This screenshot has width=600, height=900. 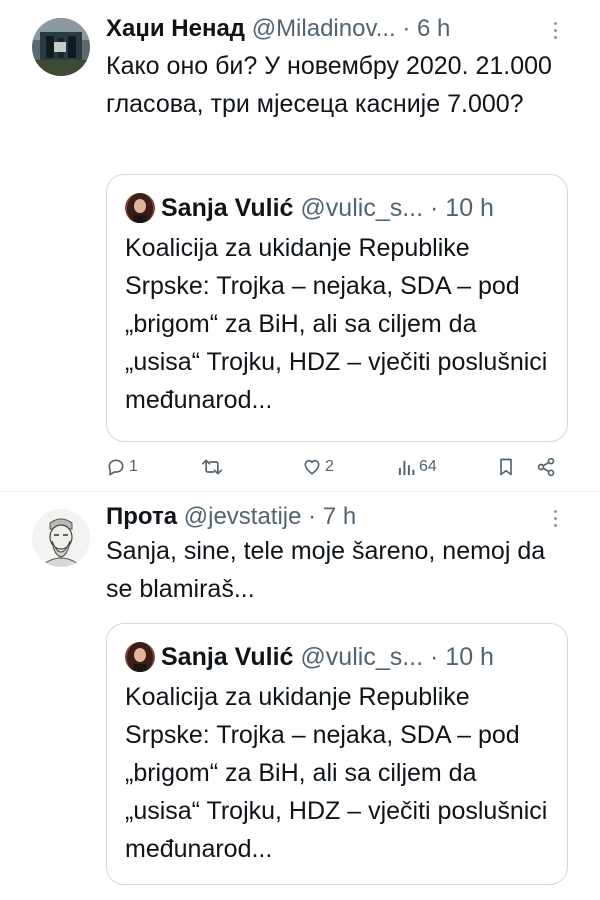 What do you see at coordinates (337, 467) in the screenshot?
I see `tweet-actions: 1 2 64` at bounding box center [337, 467].